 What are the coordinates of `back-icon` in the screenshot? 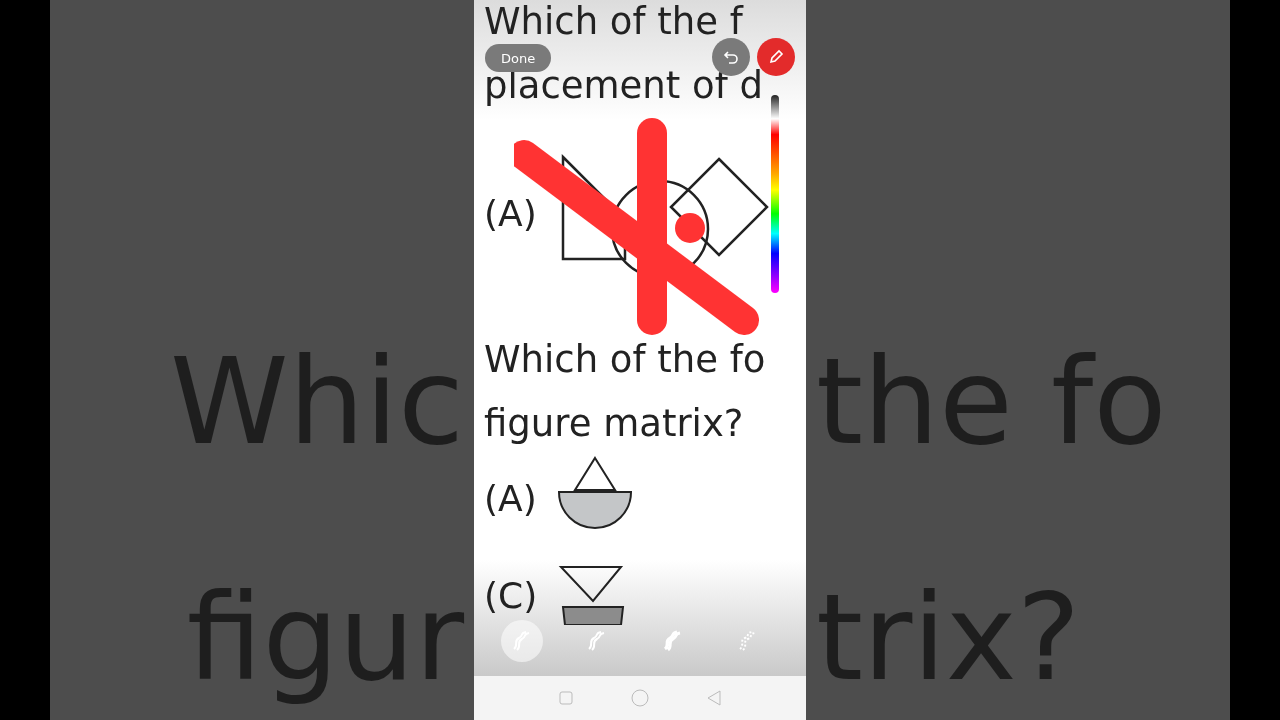 It's located at (714, 698).